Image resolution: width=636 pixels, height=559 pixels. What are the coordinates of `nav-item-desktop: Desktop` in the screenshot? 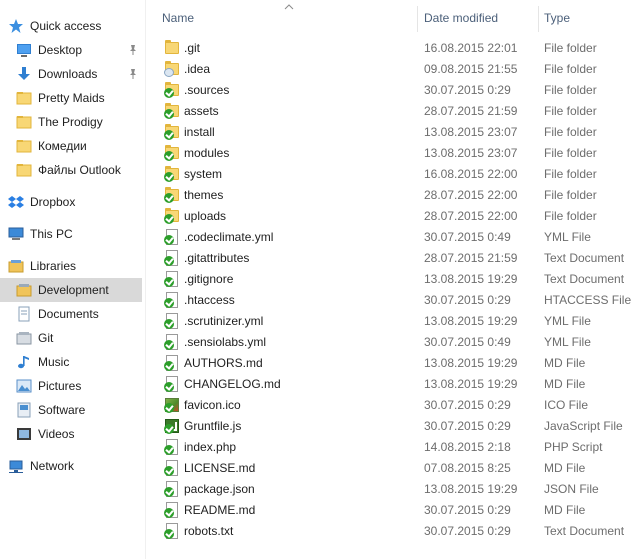 It's located at (71, 50).